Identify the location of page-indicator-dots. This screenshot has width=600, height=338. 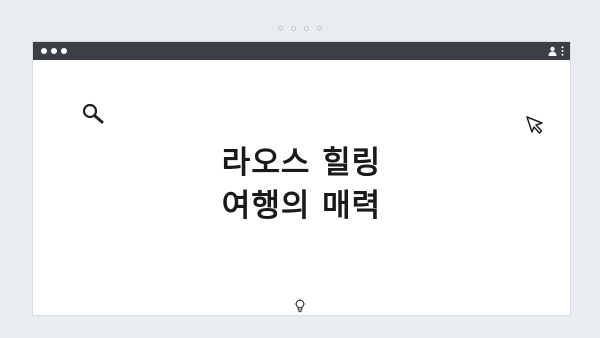
(300, 28).